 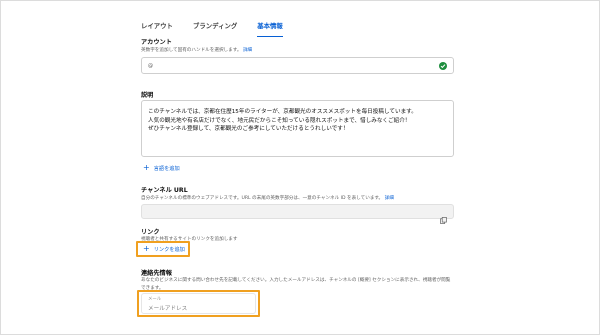 What do you see at coordinates (270, 29) in the screenshot?
I see `tab-basic-info: 基本情報` at bounding box center [270, 29].